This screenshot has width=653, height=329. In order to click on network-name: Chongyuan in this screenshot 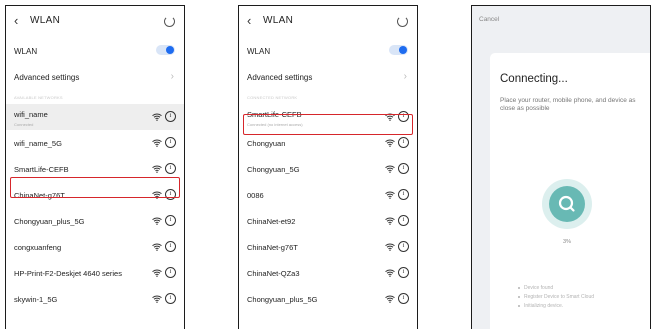, I will do `click(266, 143)`.